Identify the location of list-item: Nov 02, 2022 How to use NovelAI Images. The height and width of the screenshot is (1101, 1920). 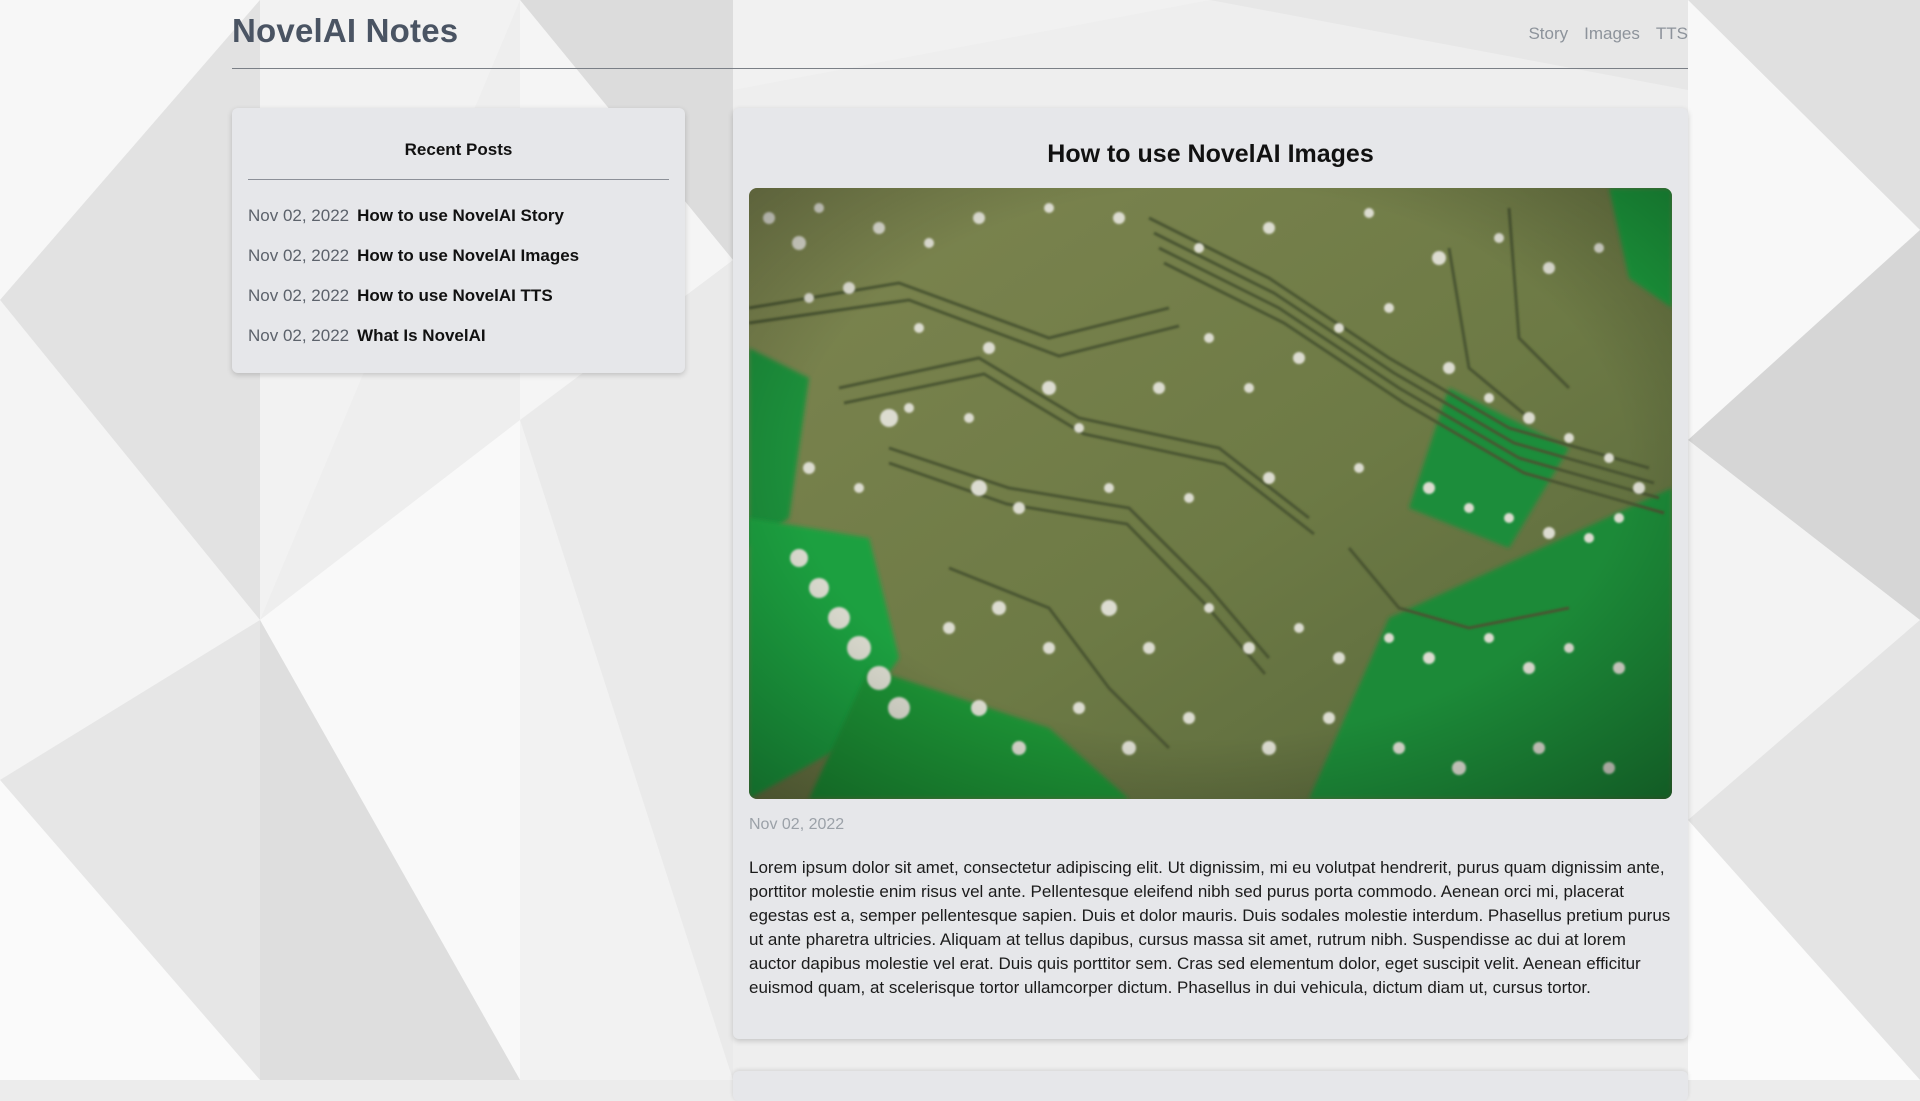
(413, 256).